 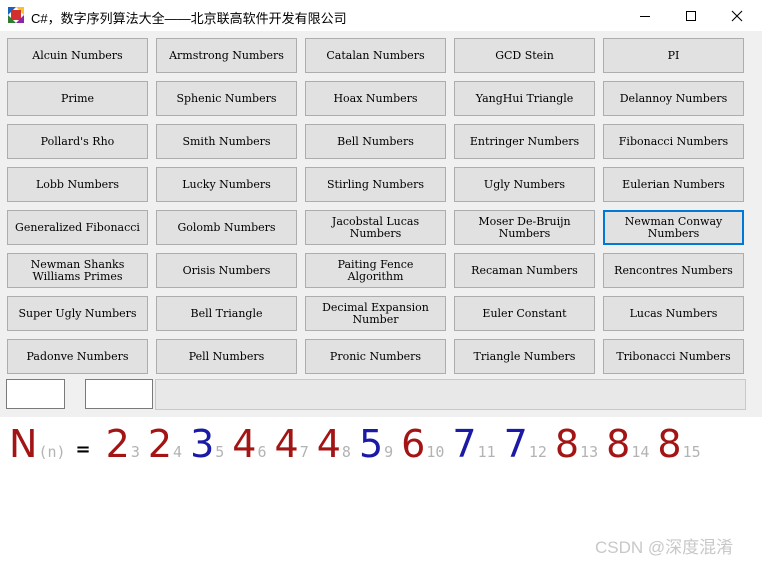 I want to click on term-index: 8, so click(x=346, y=452).